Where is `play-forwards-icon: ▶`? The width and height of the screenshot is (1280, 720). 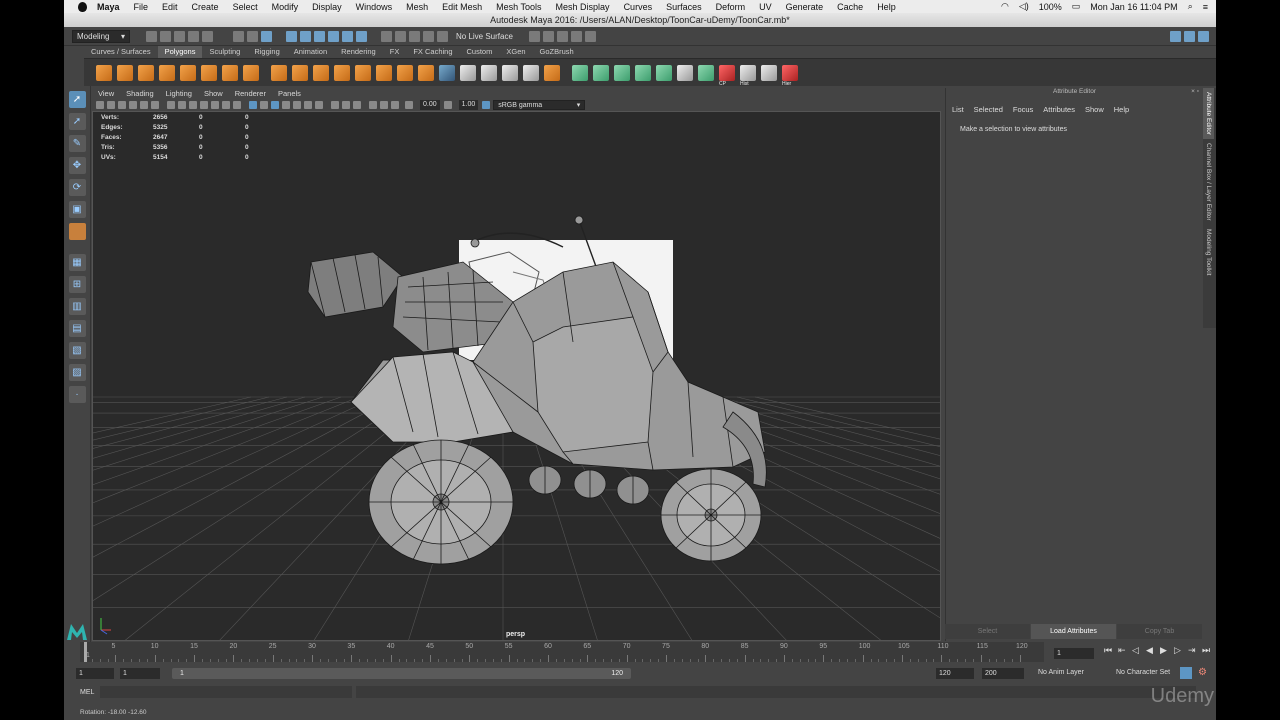
play-forwards-icon: ▶ is located at coordinates (1164, 650).